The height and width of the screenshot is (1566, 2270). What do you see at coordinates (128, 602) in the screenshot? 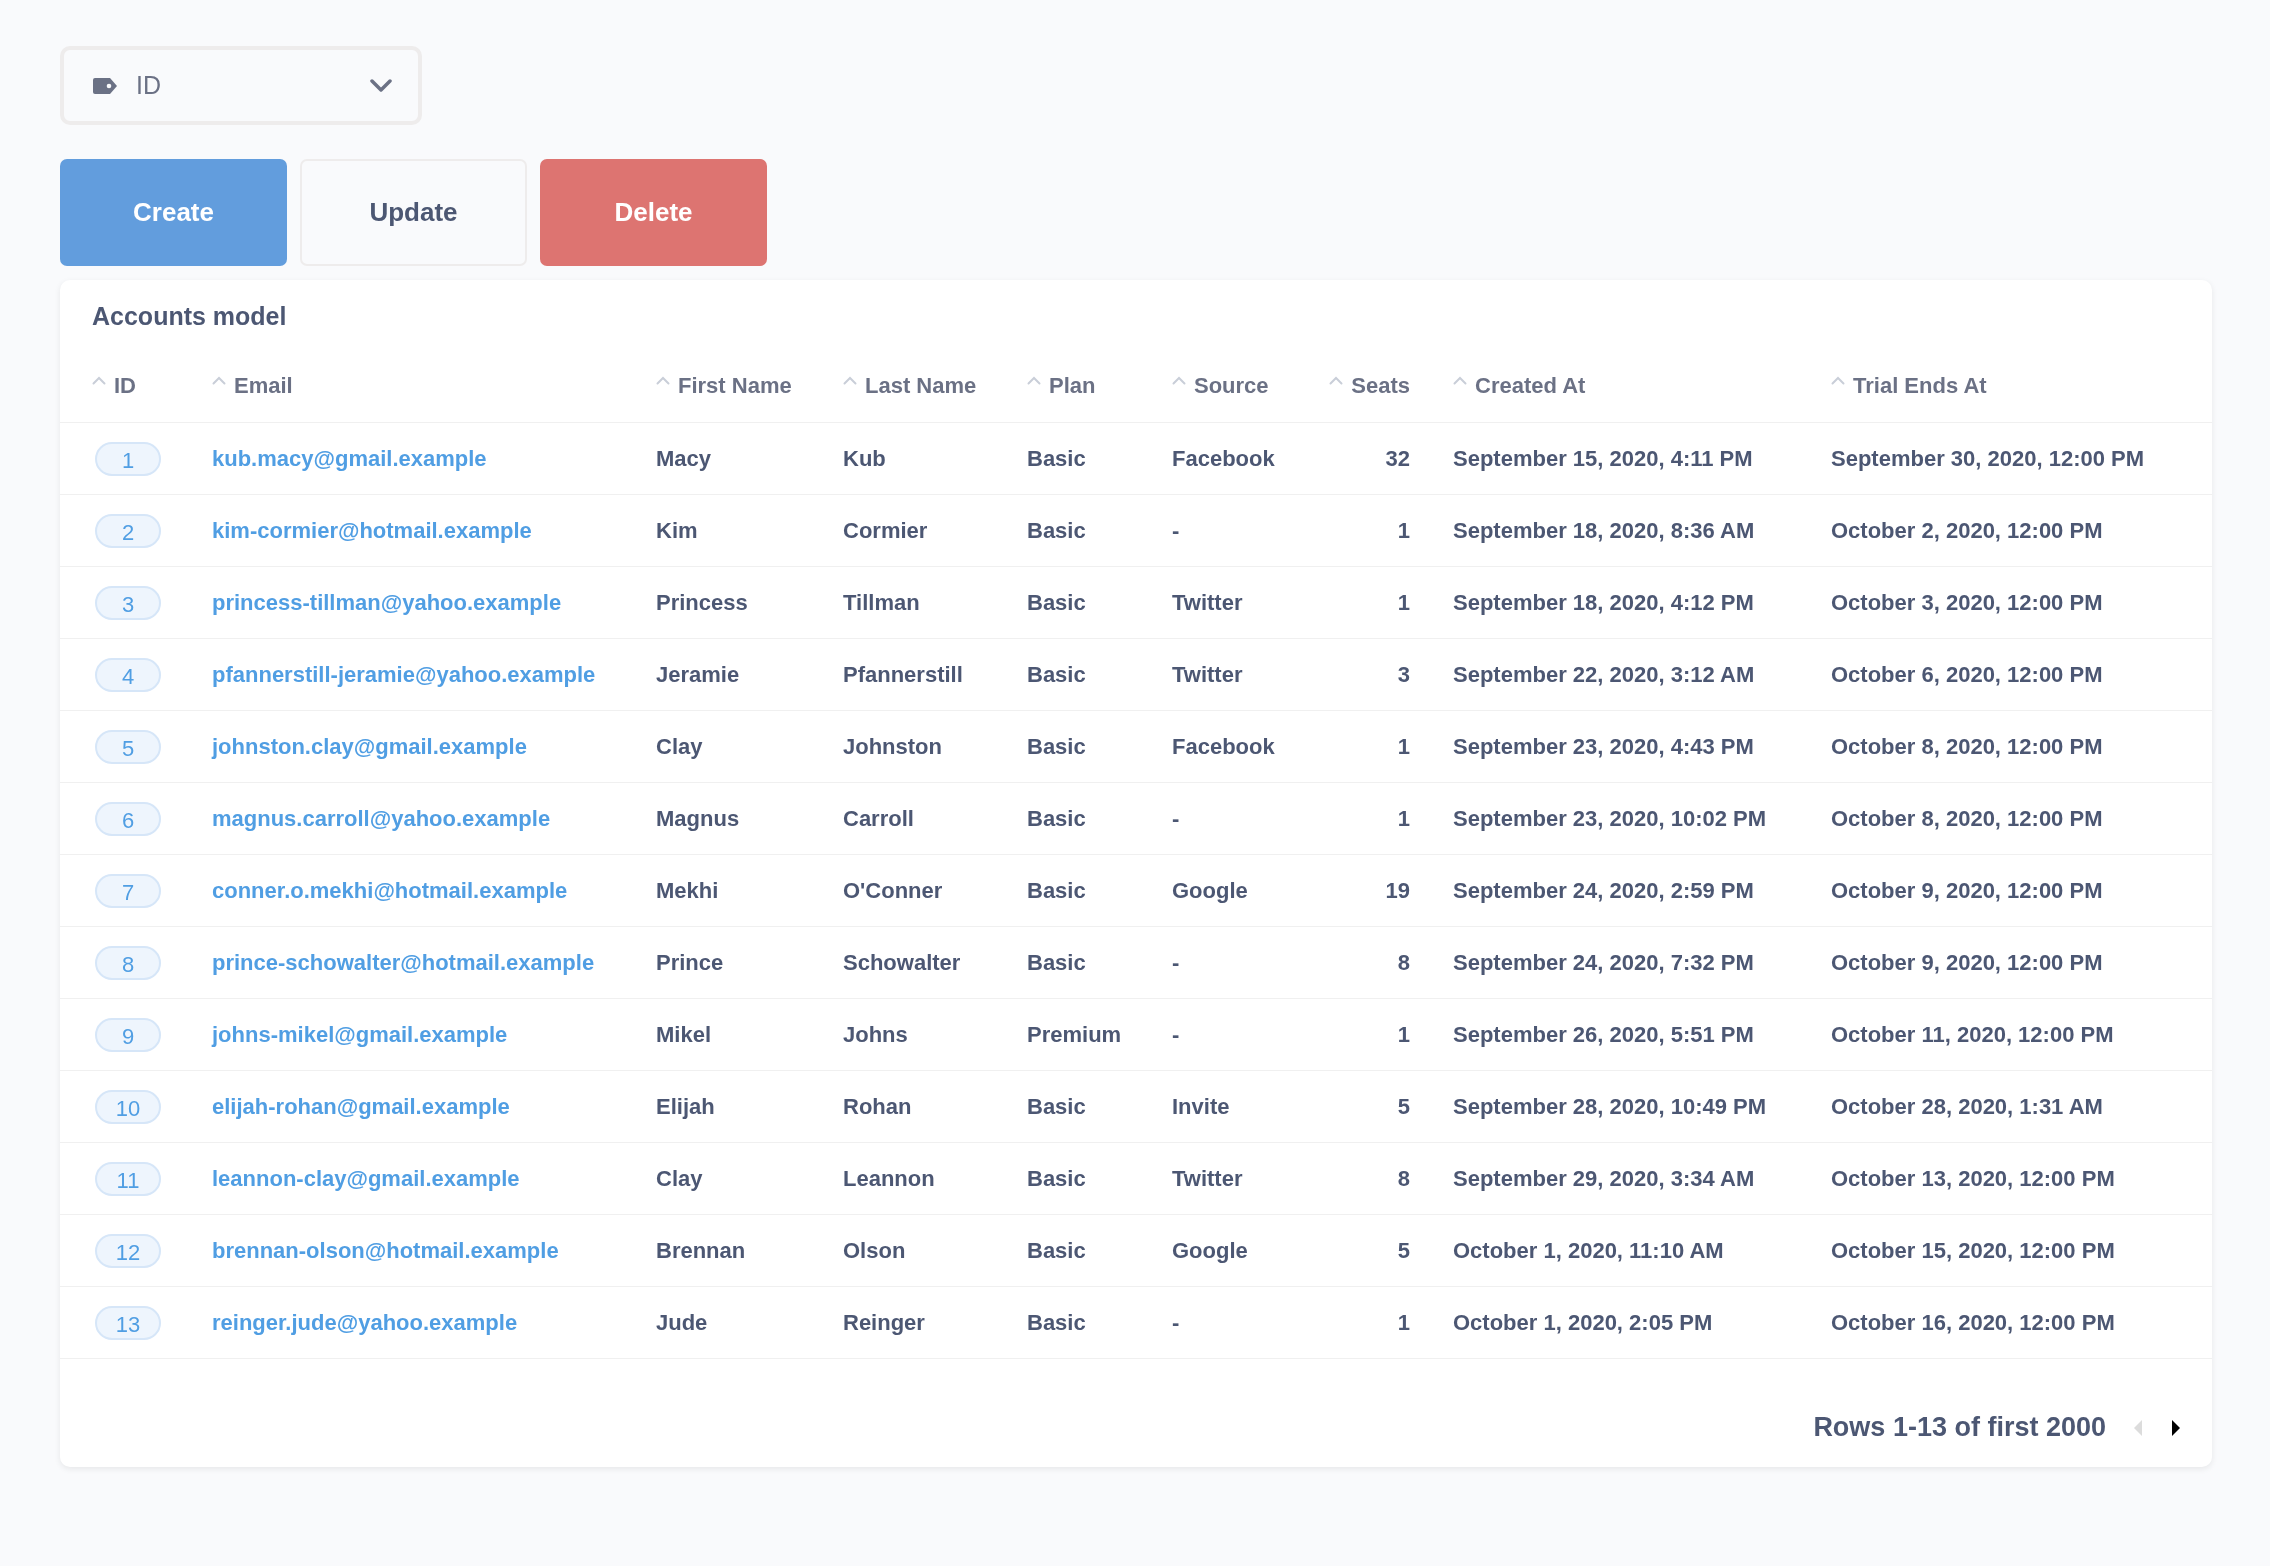
I see `id-badge: 3` at bounding box center [128, 602].